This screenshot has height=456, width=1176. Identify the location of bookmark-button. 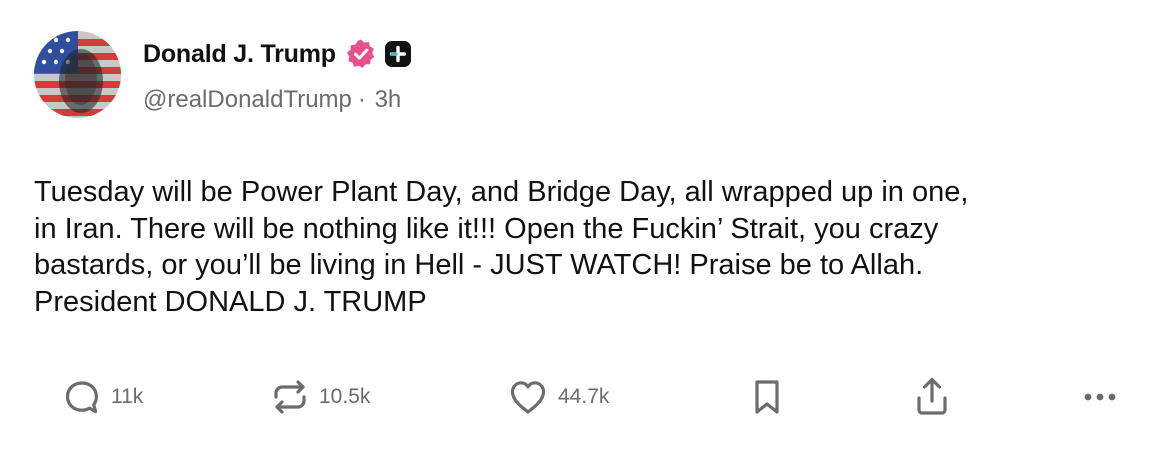
(767, 397).